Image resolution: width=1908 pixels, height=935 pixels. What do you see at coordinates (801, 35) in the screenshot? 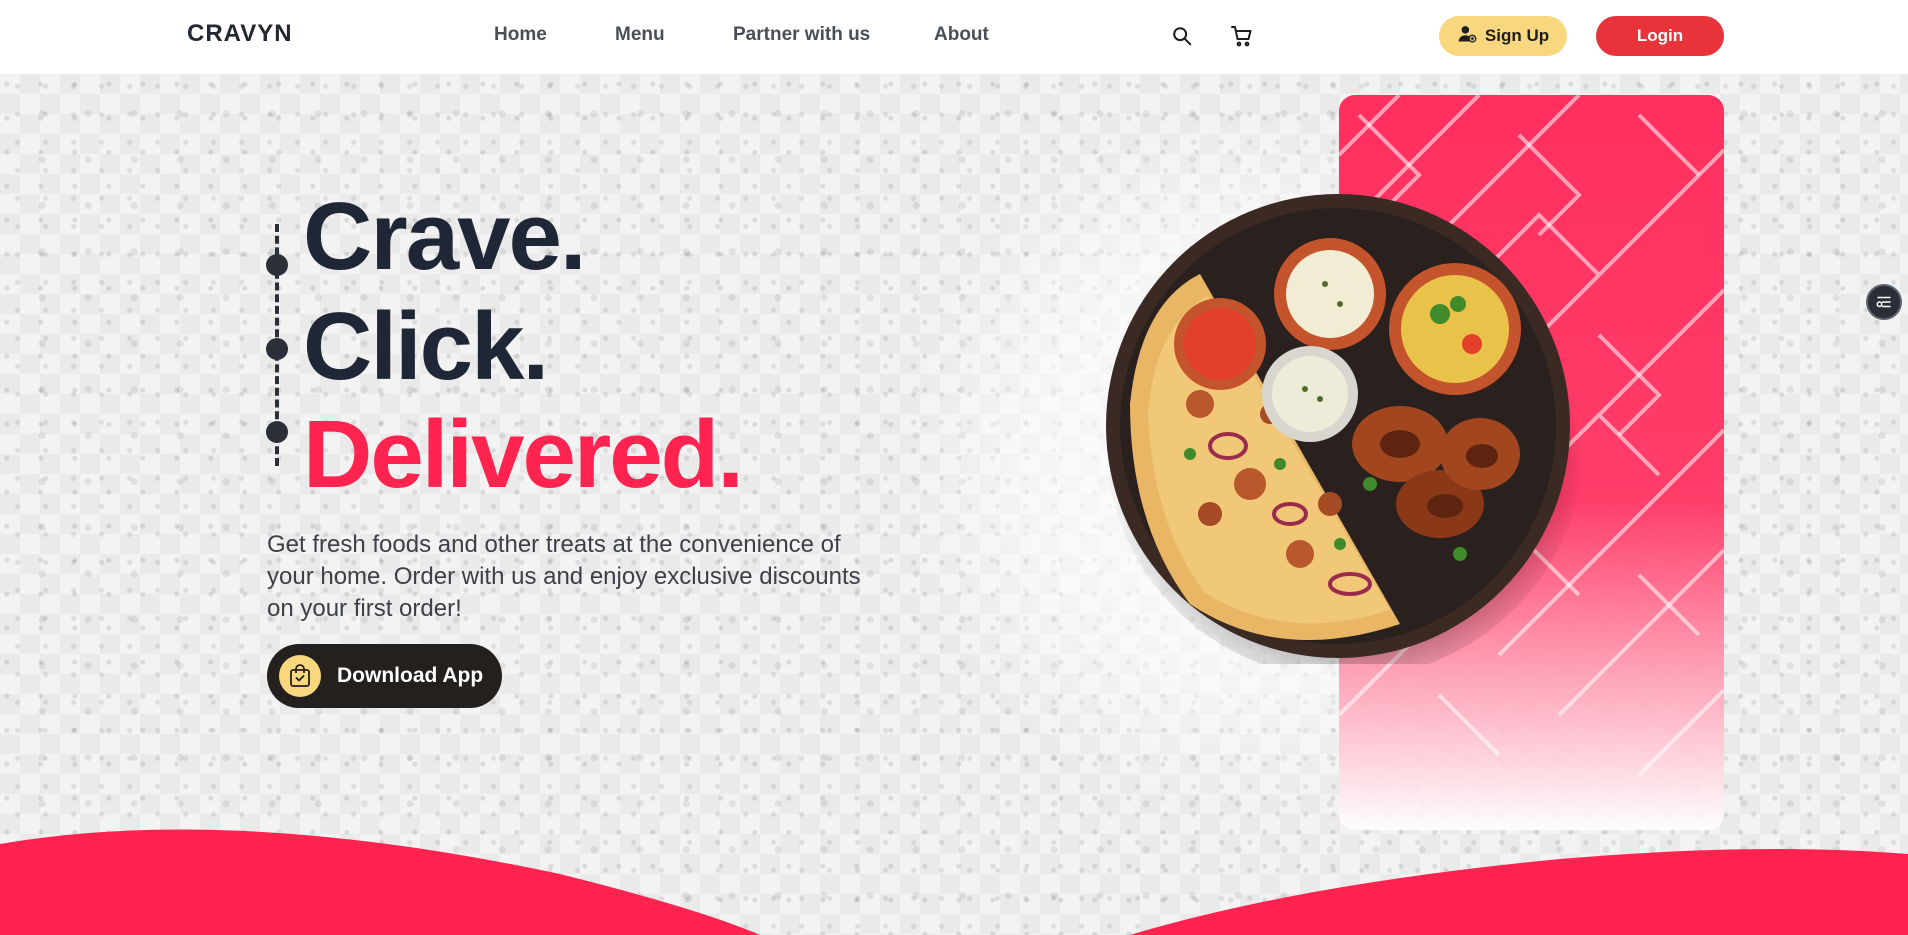
I see `nav-partner-with-us: Partner with us` at bounding box center [801, 35].